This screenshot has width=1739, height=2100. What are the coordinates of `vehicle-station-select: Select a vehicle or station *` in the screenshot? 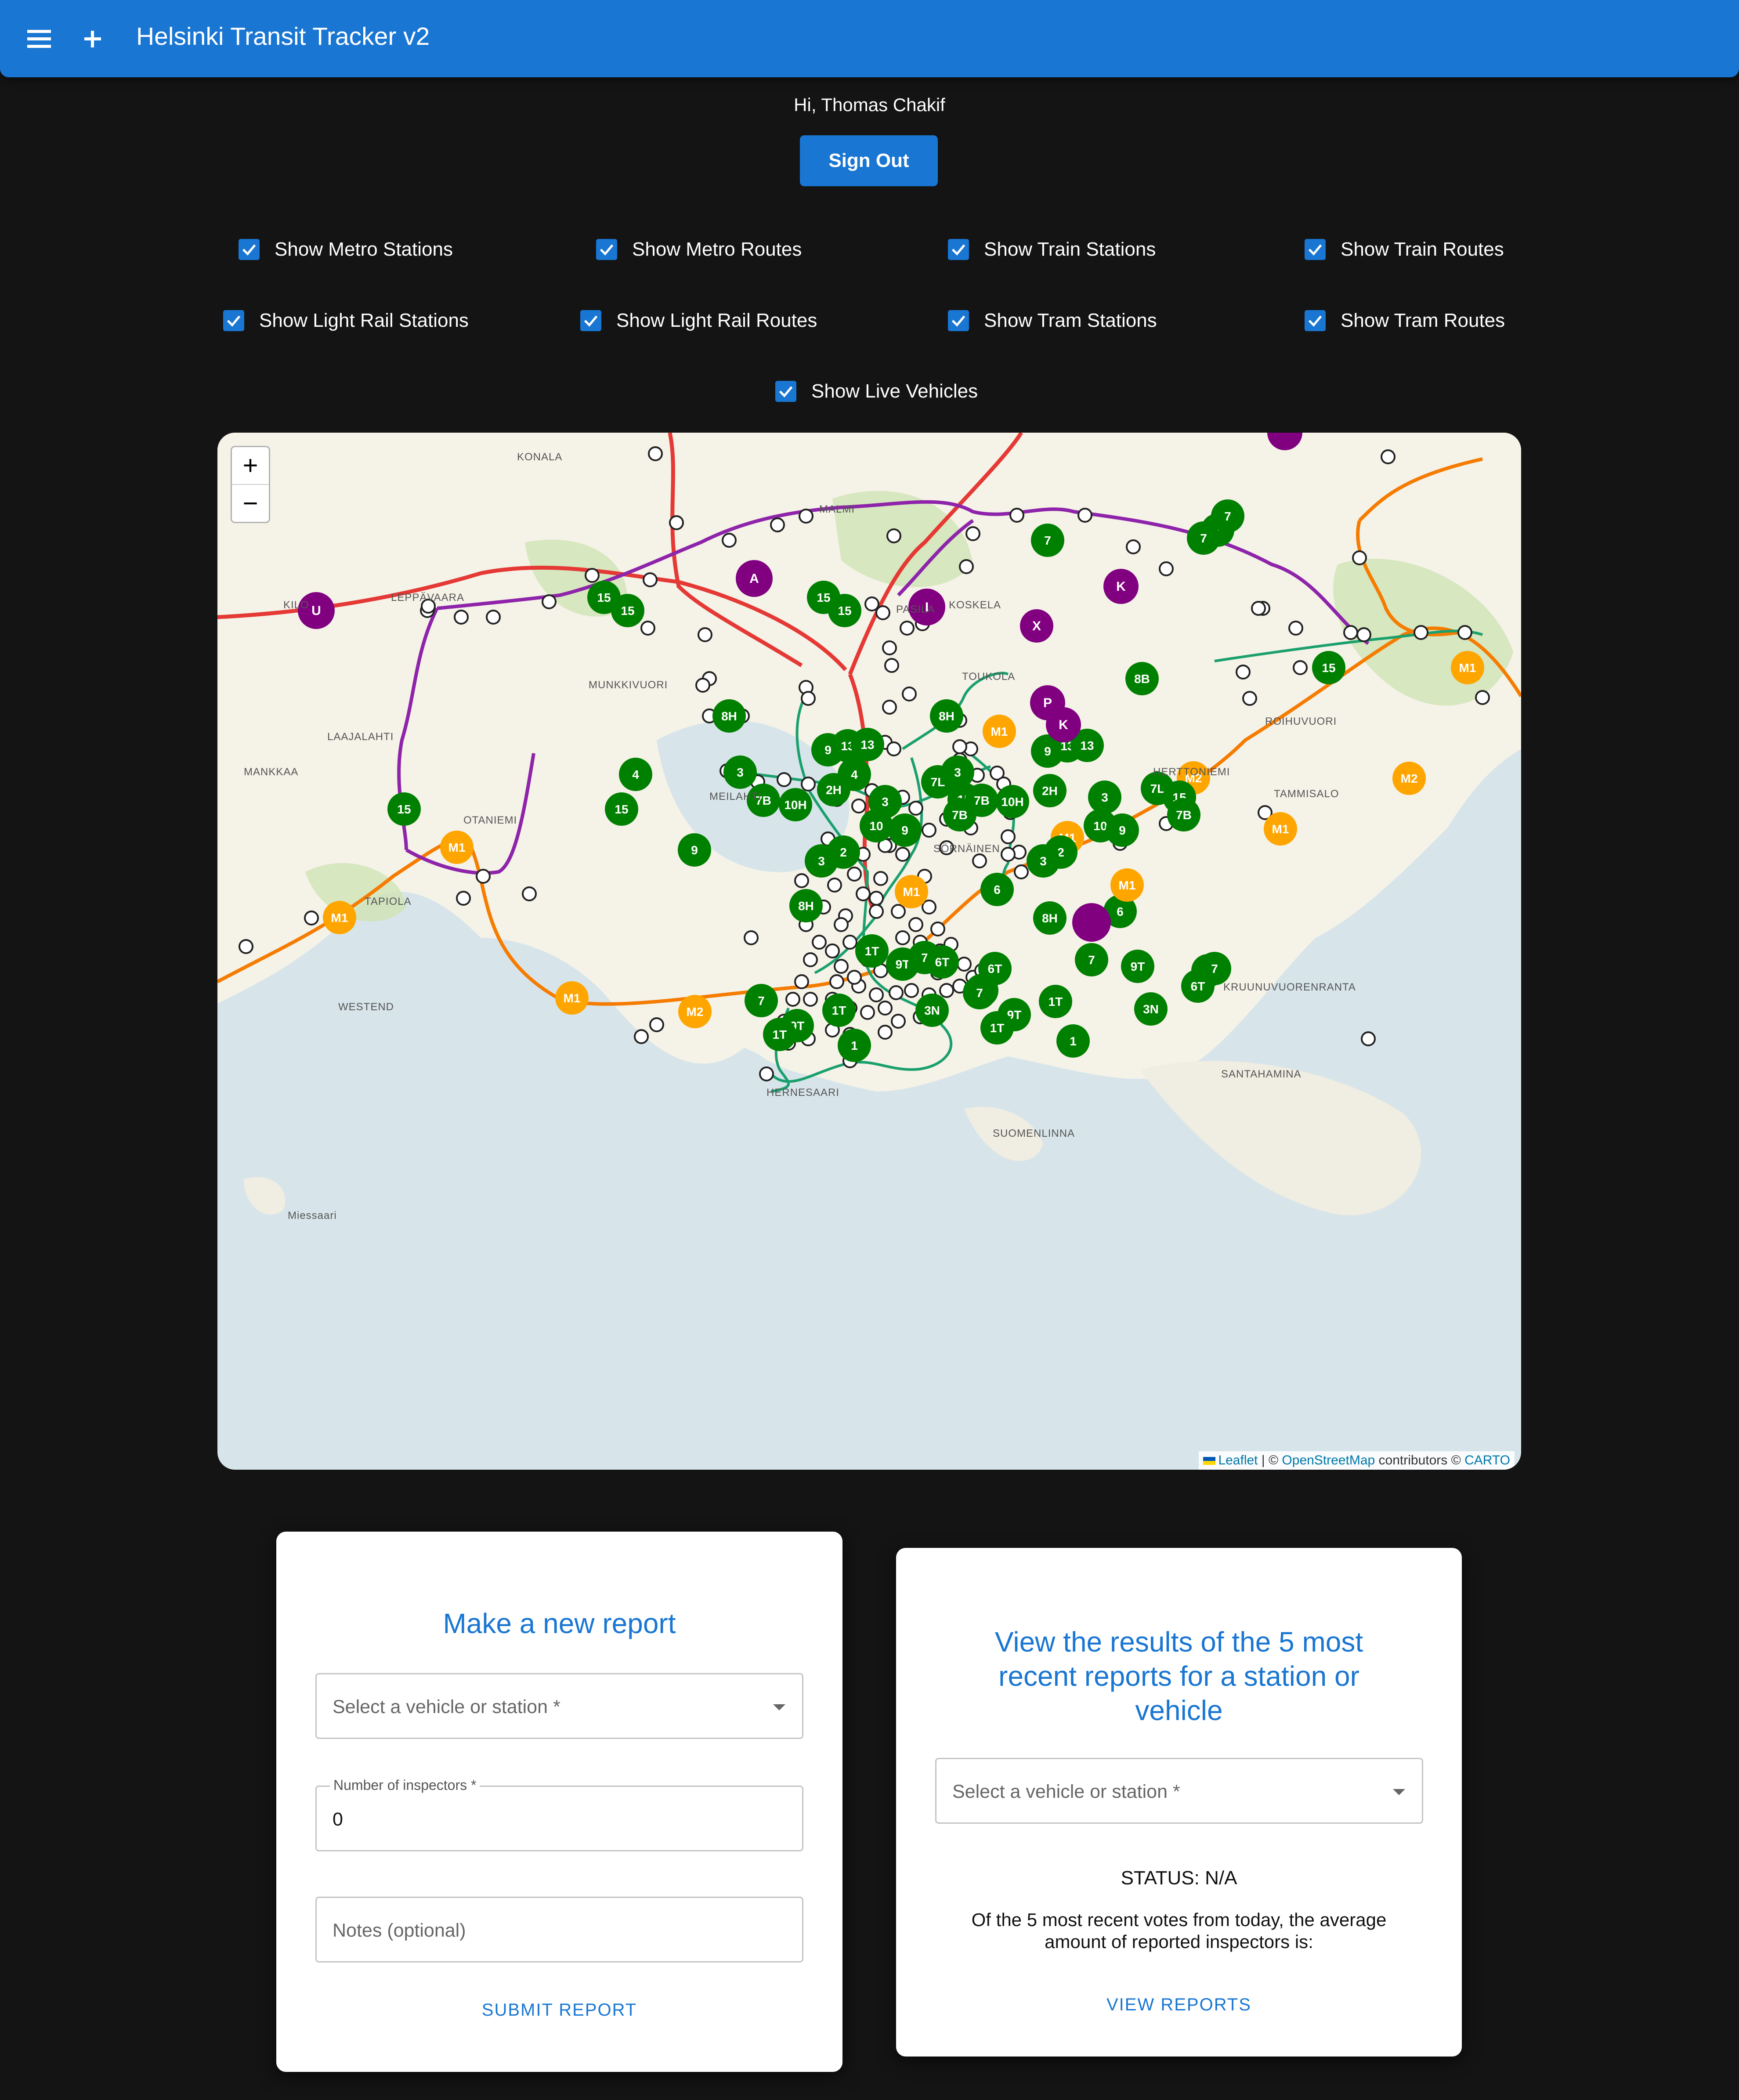 It's located at (559, 1706).